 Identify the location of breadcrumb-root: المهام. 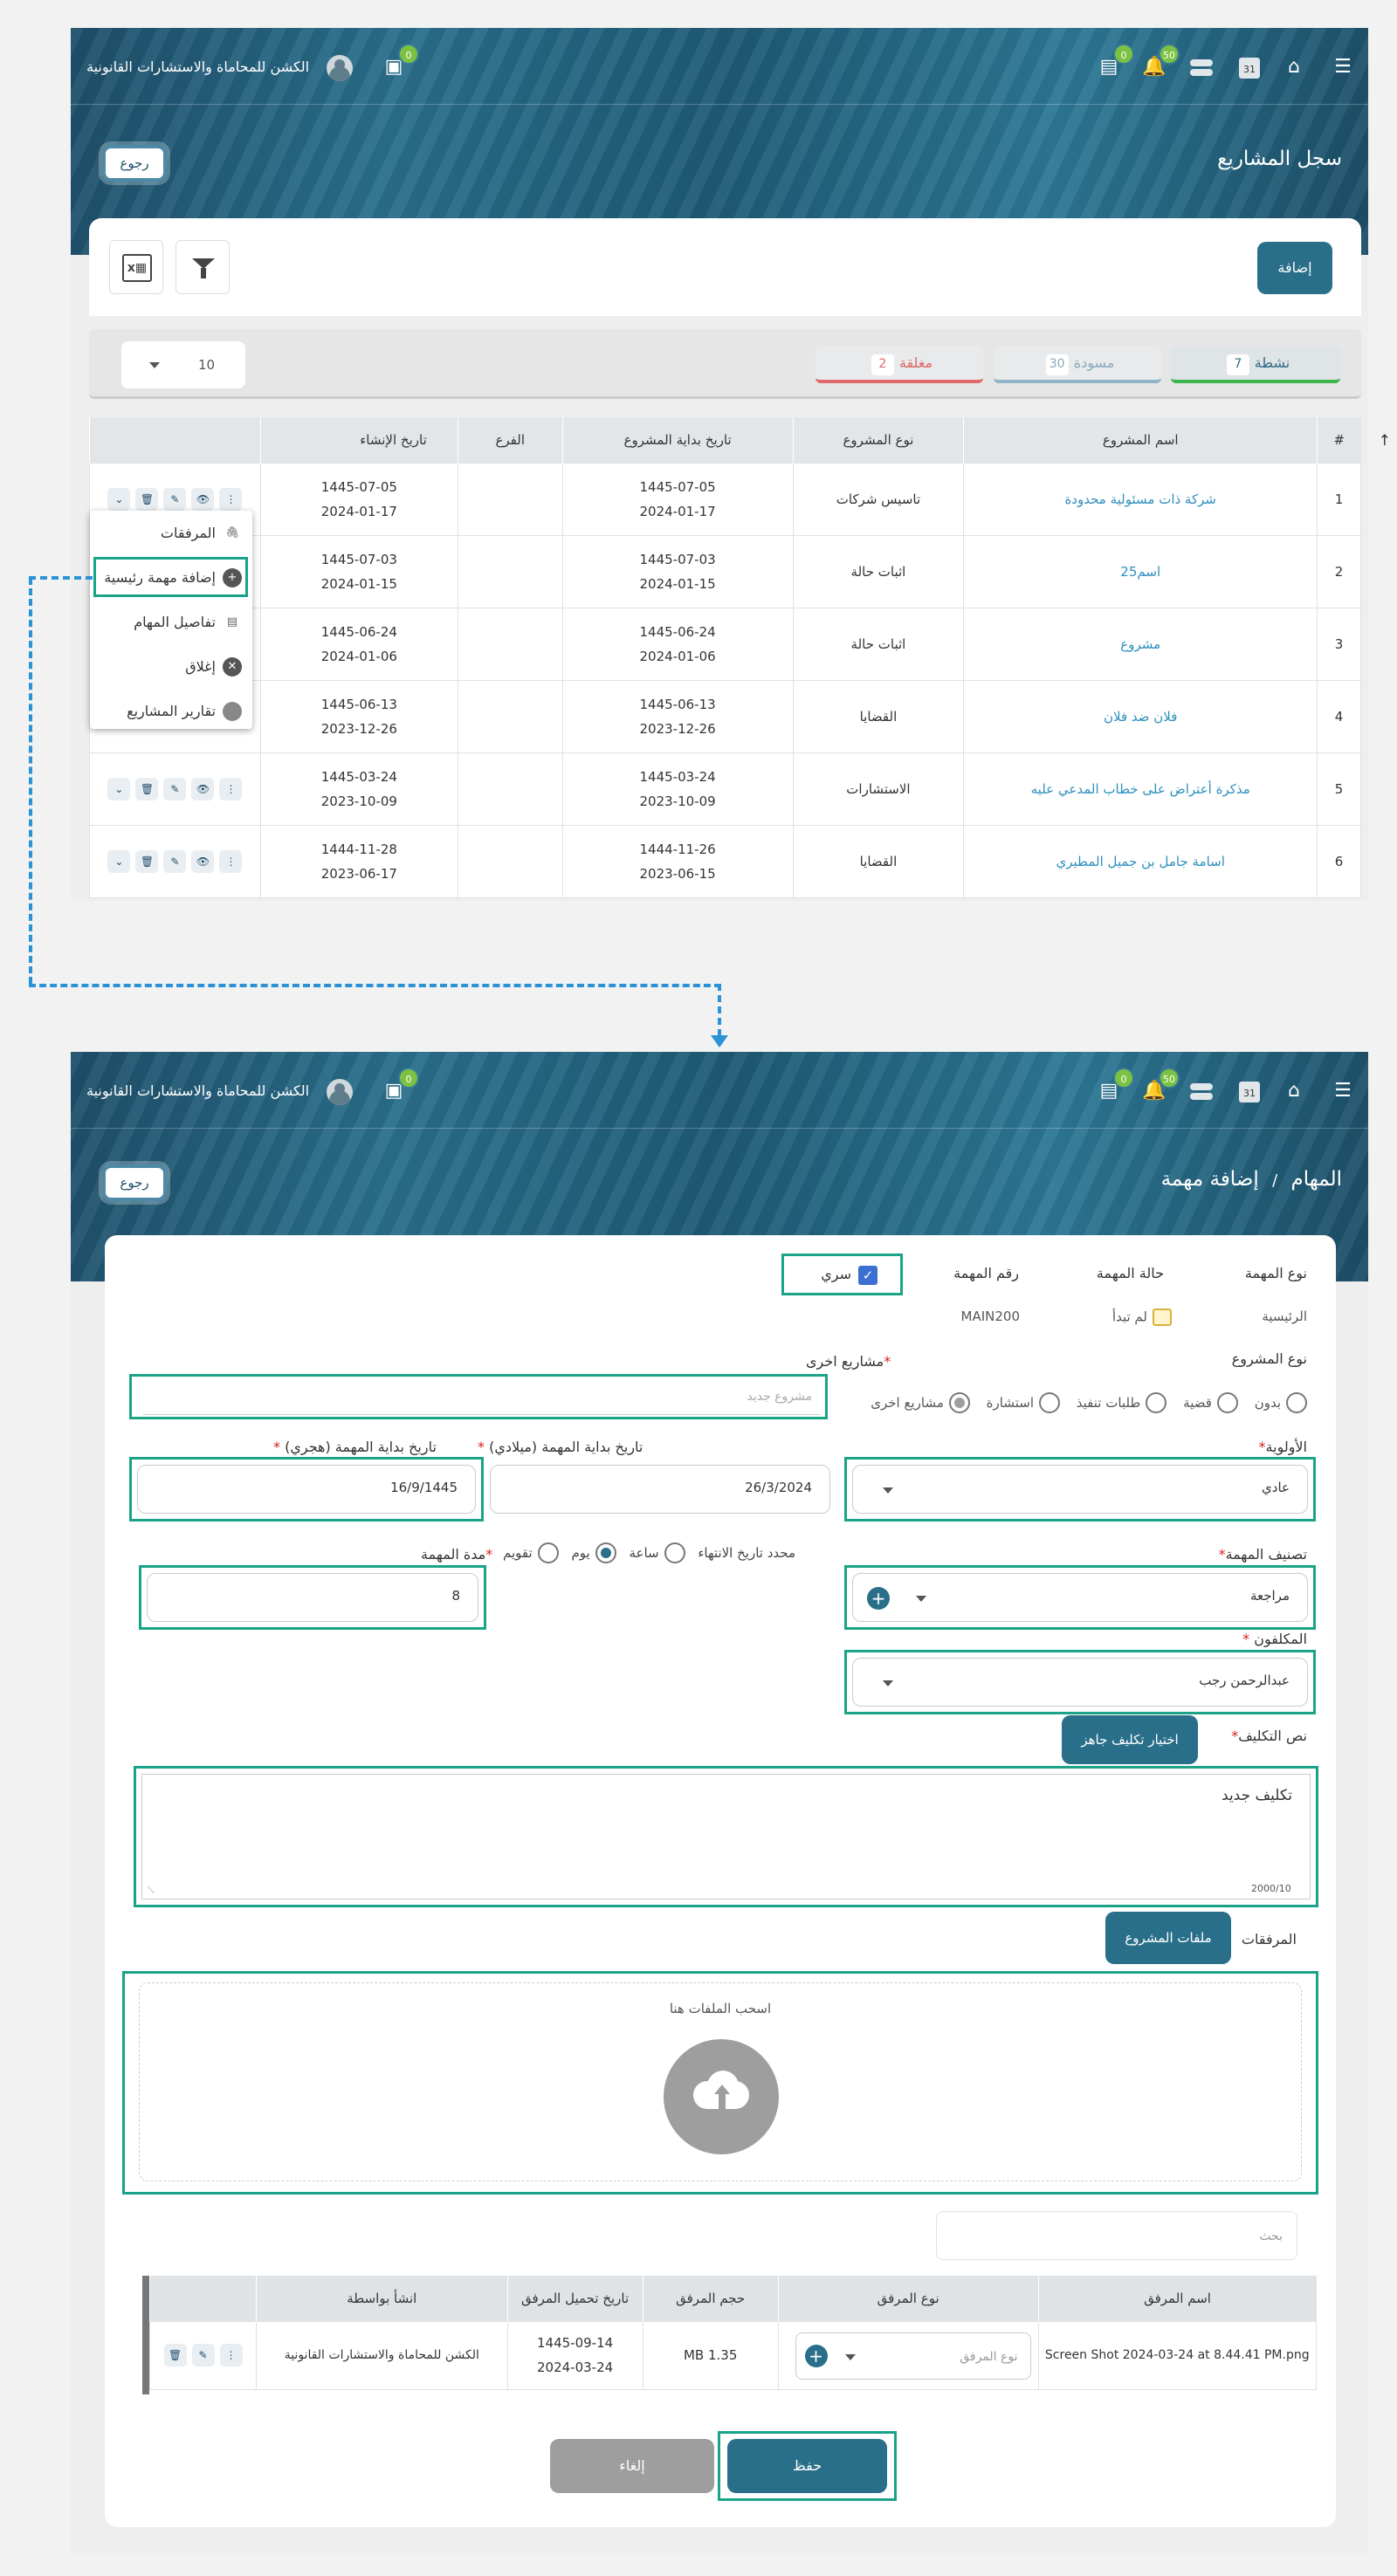
(1316, 1179).